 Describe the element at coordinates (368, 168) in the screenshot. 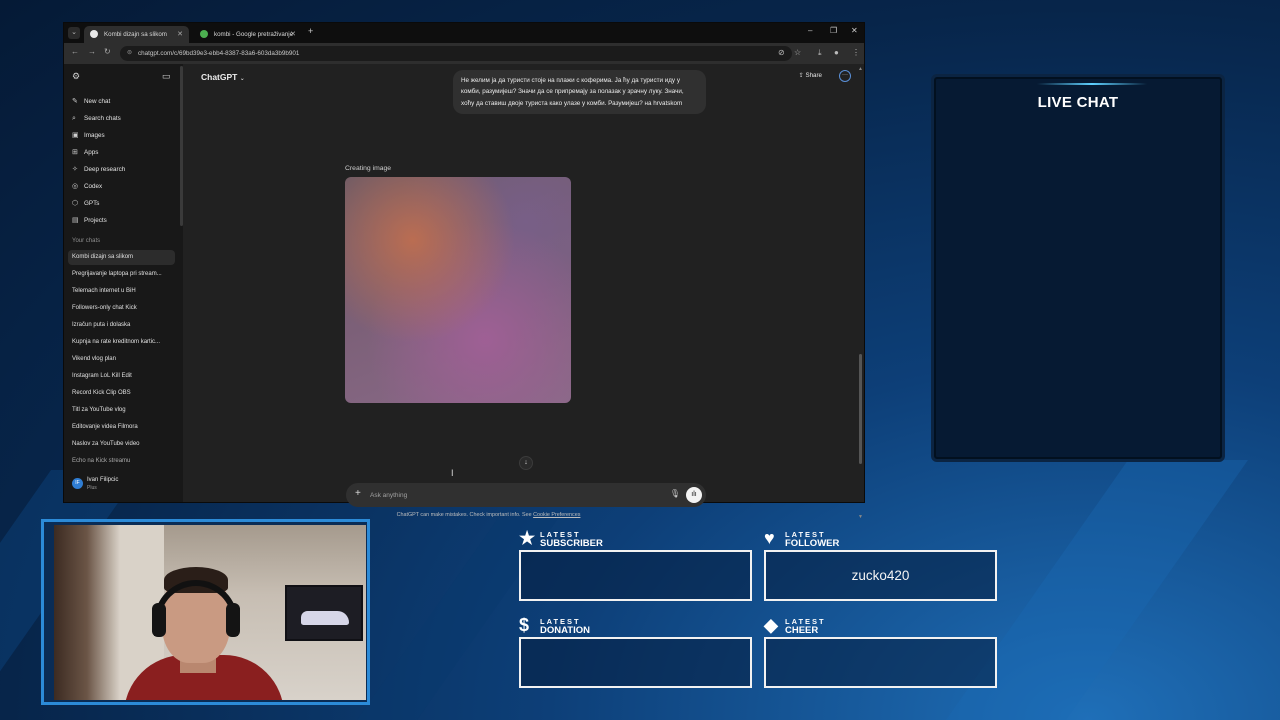

I see `creating-image-status: Creating image` at that location.